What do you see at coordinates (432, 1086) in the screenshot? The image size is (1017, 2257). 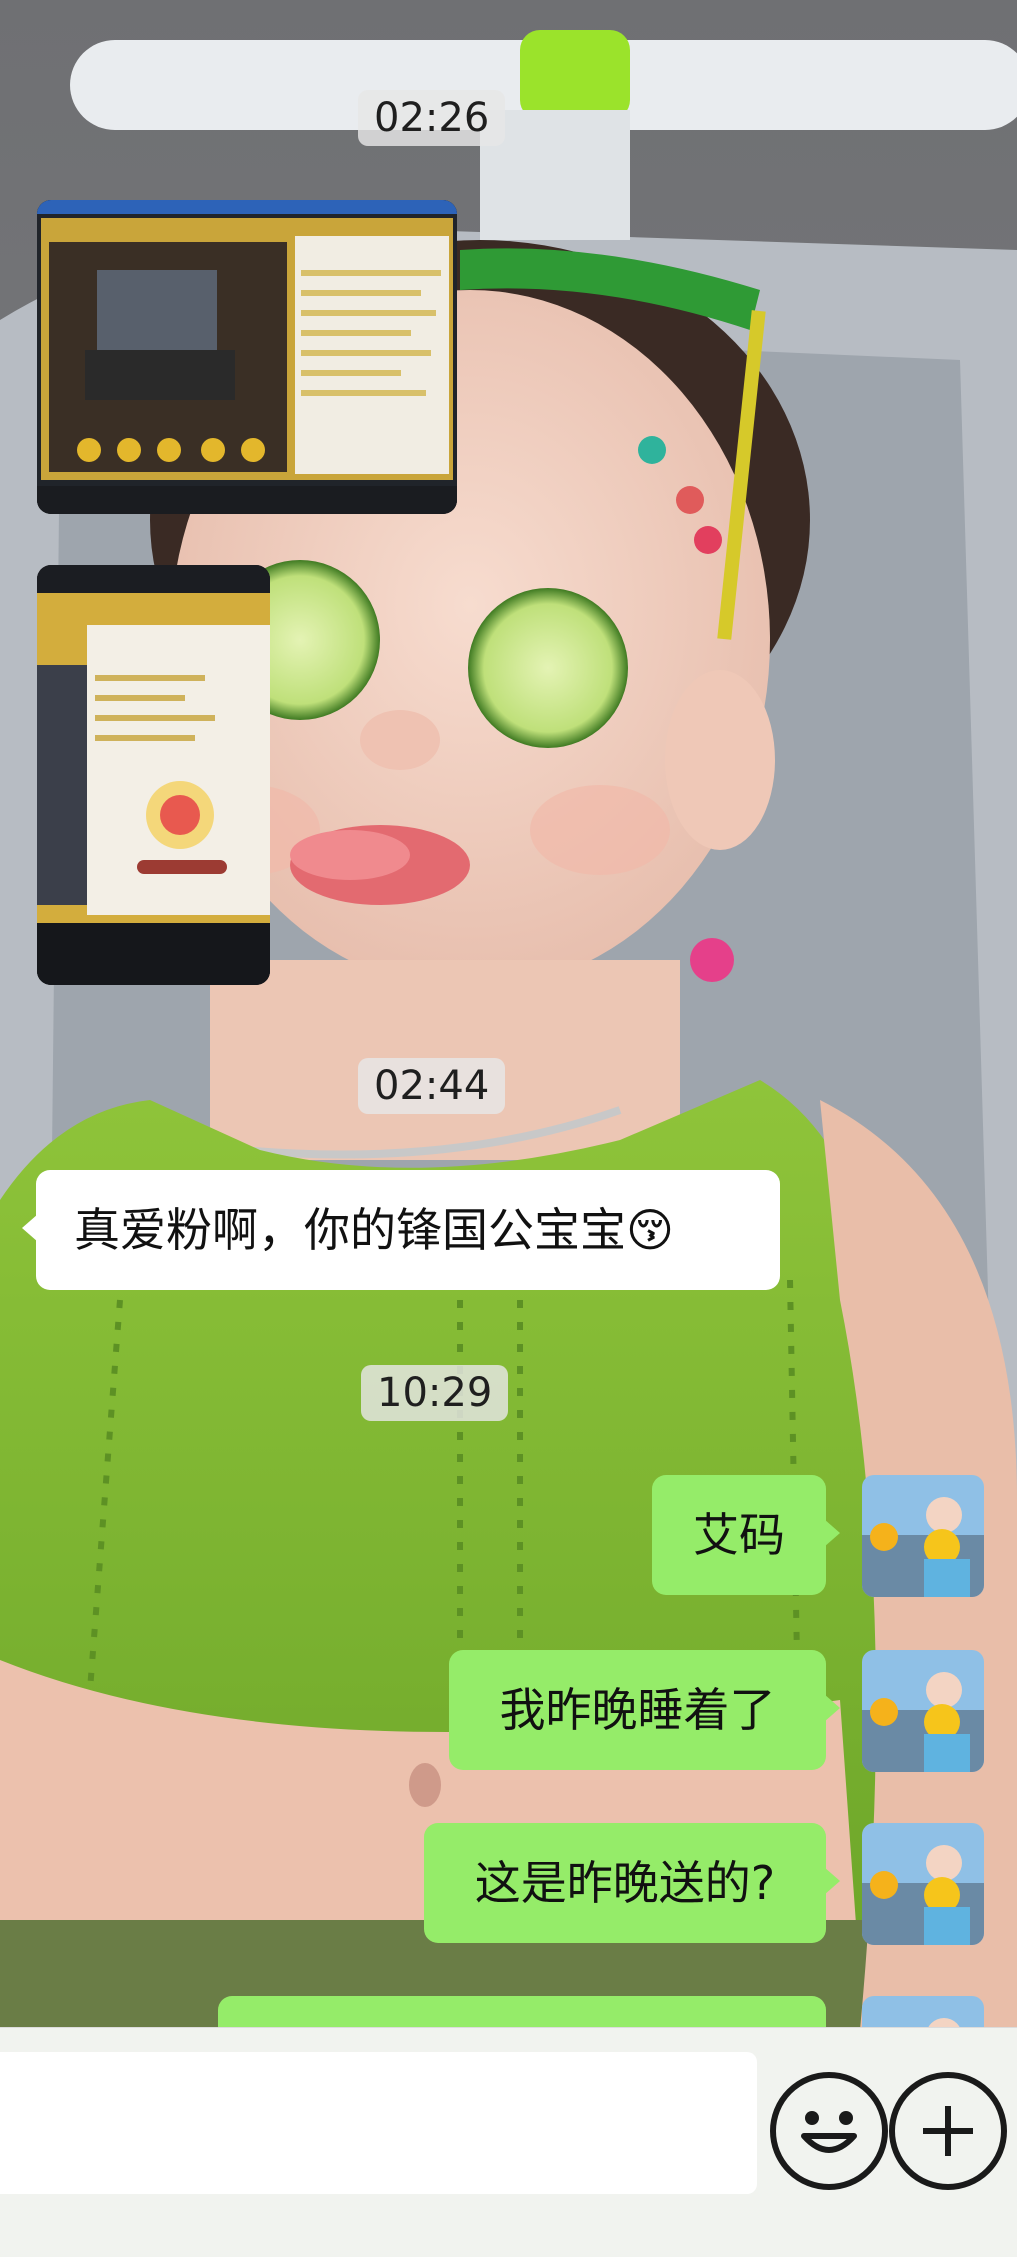 I see `timestamp: 02:44` at bounding box center [432, 1086].